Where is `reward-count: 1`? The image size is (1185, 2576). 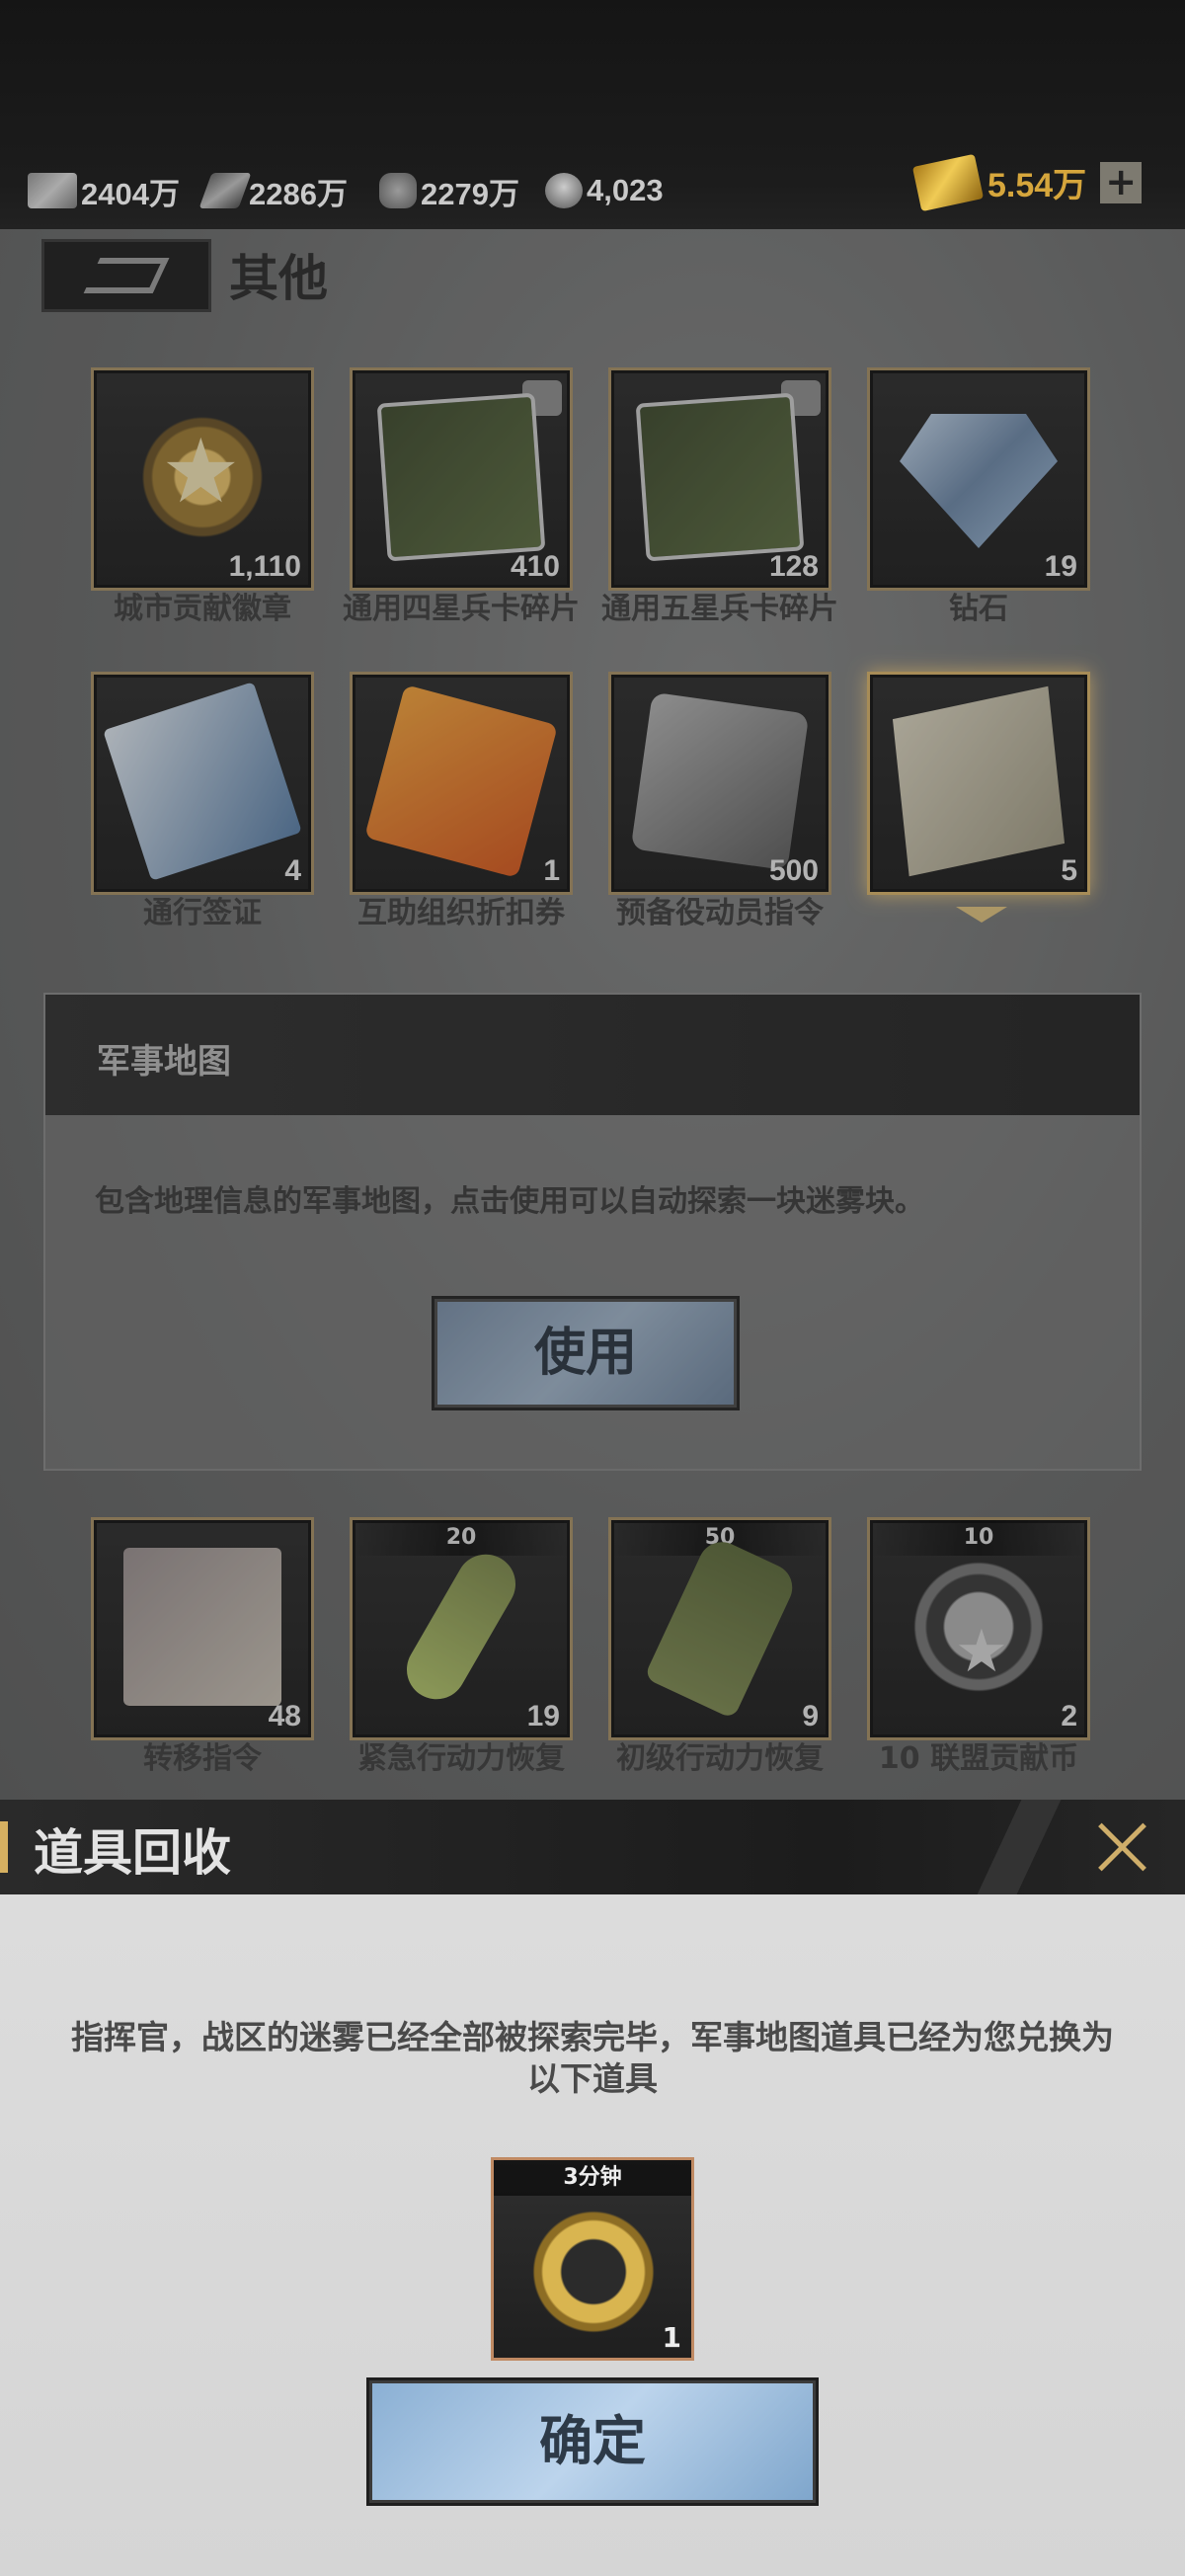 reward-count: 1 is located at coordinates (671, 2337).